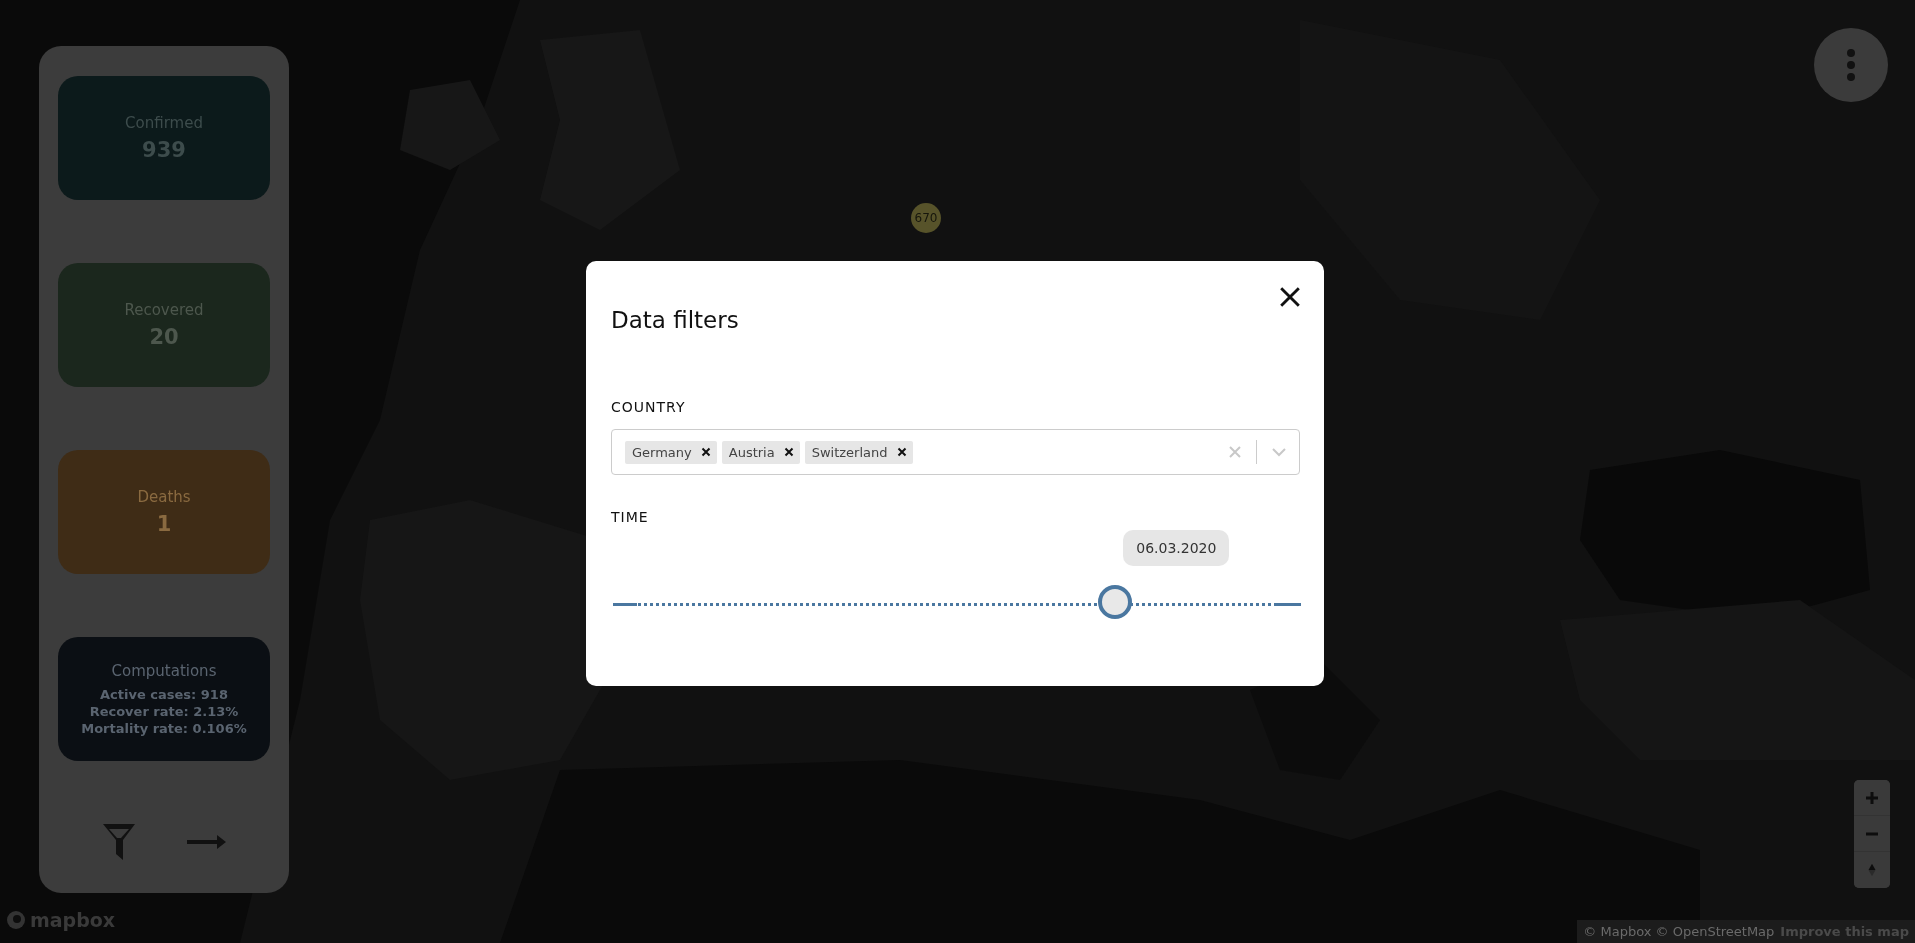  What do you see at coordinates (1235, 452) in the screenshot?
I see `clear-icon` at bounding box center [1235, 452].